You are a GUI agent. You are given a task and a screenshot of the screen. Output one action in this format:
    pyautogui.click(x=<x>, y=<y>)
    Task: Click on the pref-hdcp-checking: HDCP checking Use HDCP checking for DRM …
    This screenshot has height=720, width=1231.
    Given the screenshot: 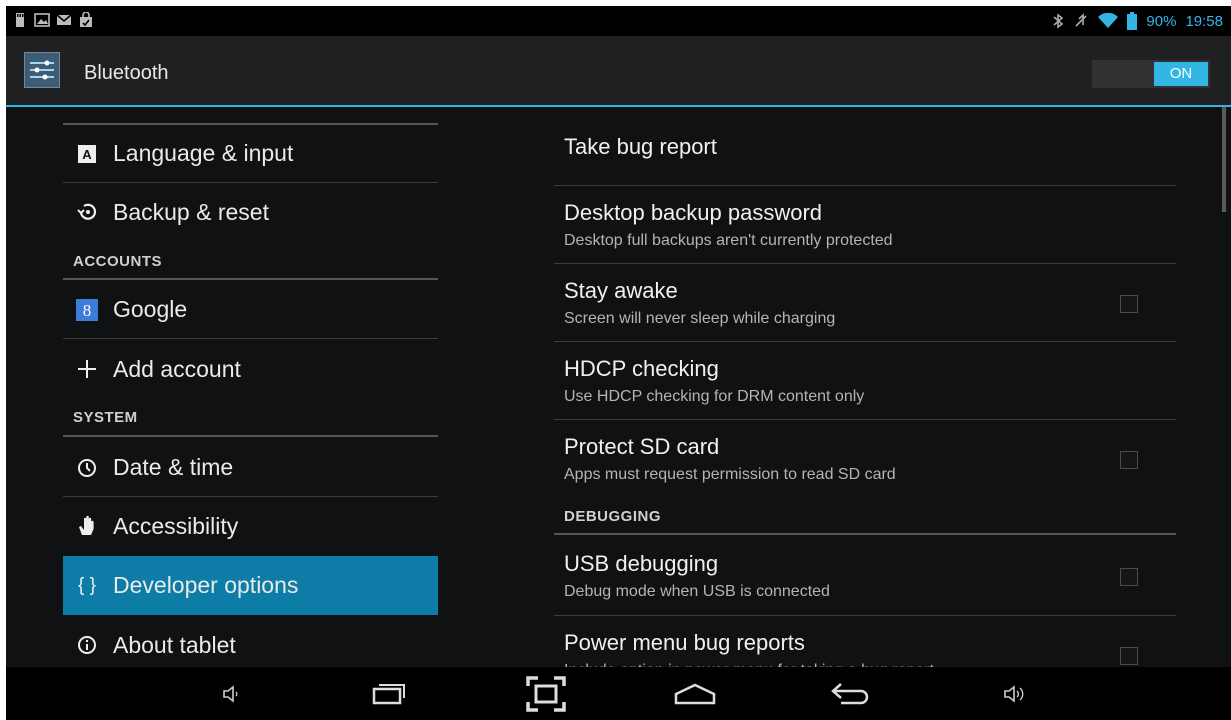 What is the action you would take?
    pyautogui.click(x=865, y=381)
    